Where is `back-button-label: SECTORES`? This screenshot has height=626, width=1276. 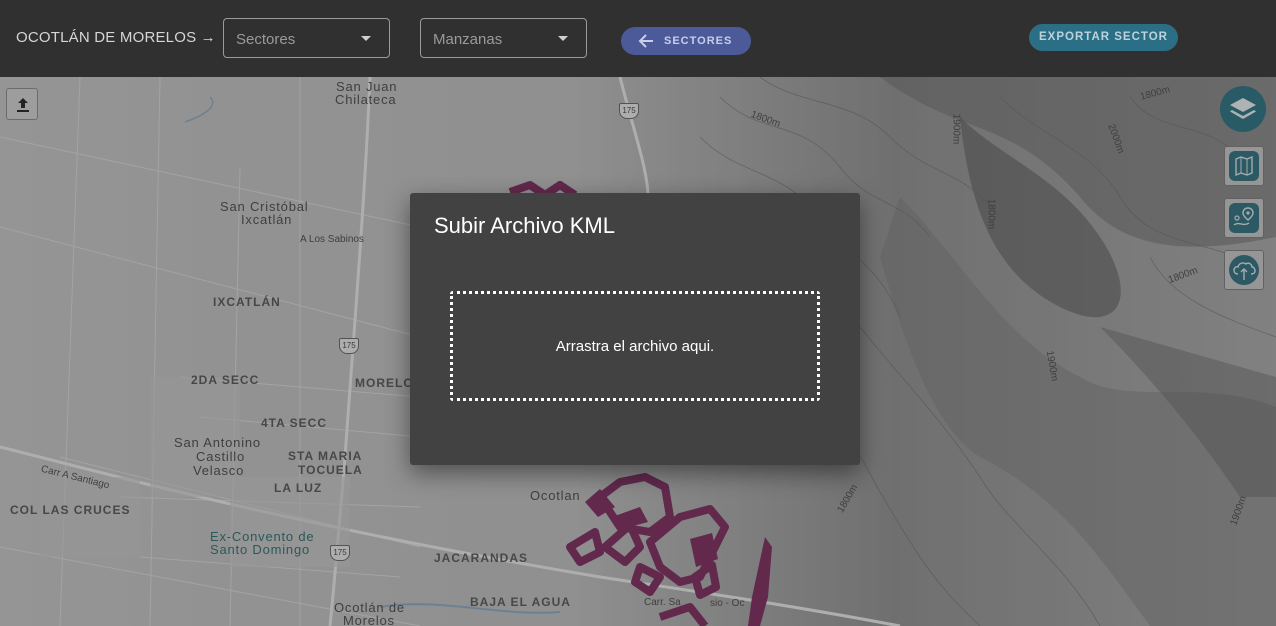
back-button-label: SECTORES is located at coordinates (698, 41).